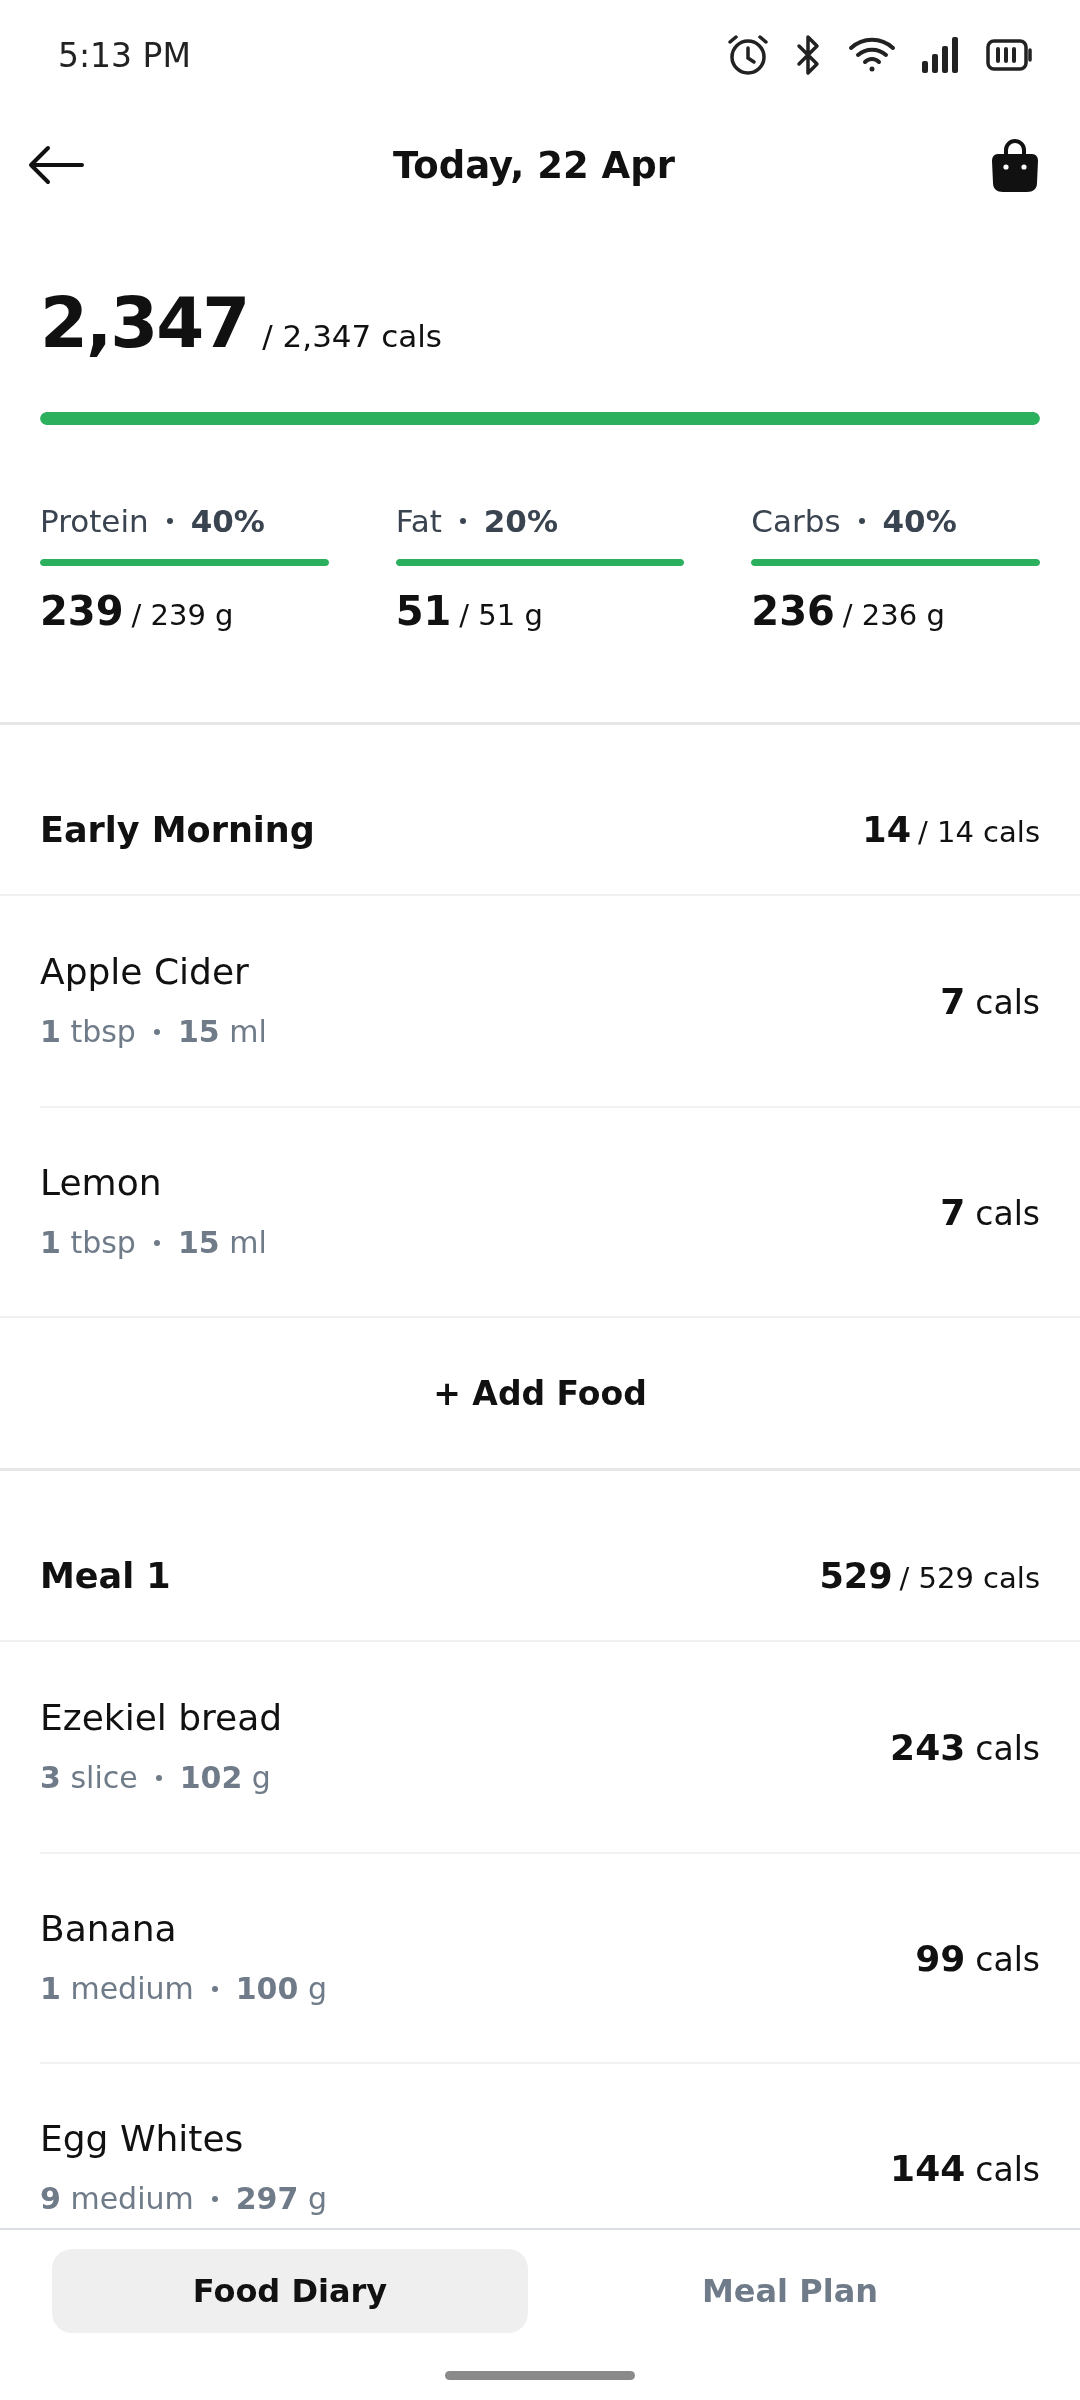 This screenshot has width=1080, height=2400. I want to click on alarm-clock-icon, so click(748, 55).